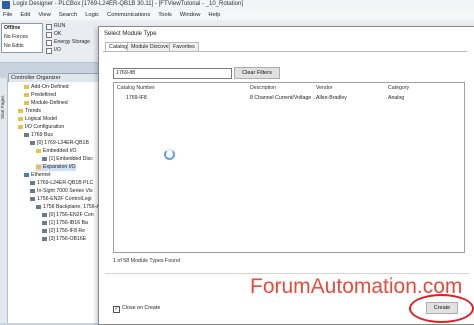  Describe the element at coordinates (4, 200) in the screenshot. I see `start-pages-tab: Start Pages` at that location.